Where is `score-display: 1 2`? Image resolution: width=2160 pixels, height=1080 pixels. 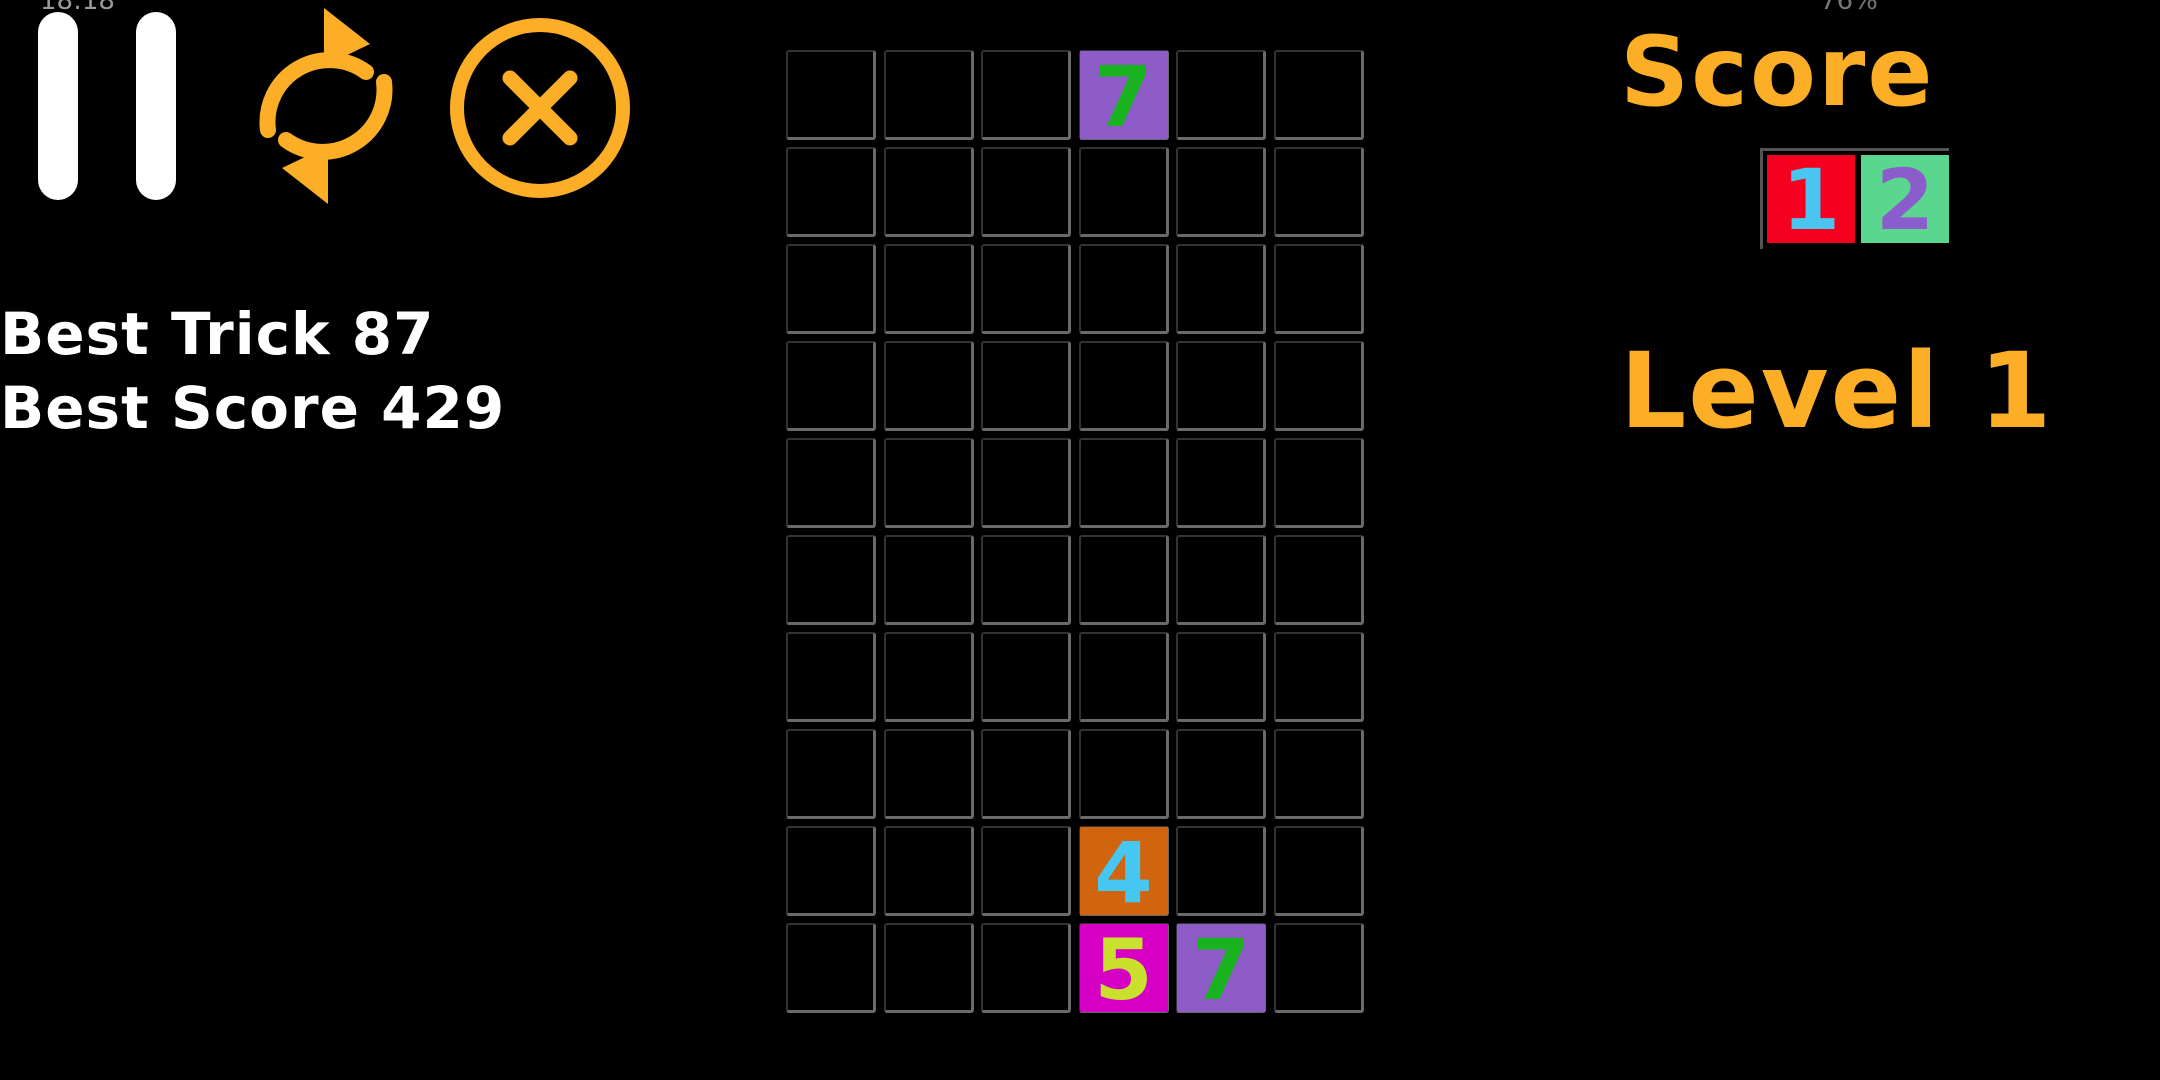
score-display: 1 2 is located at coordinates (1854, 198).